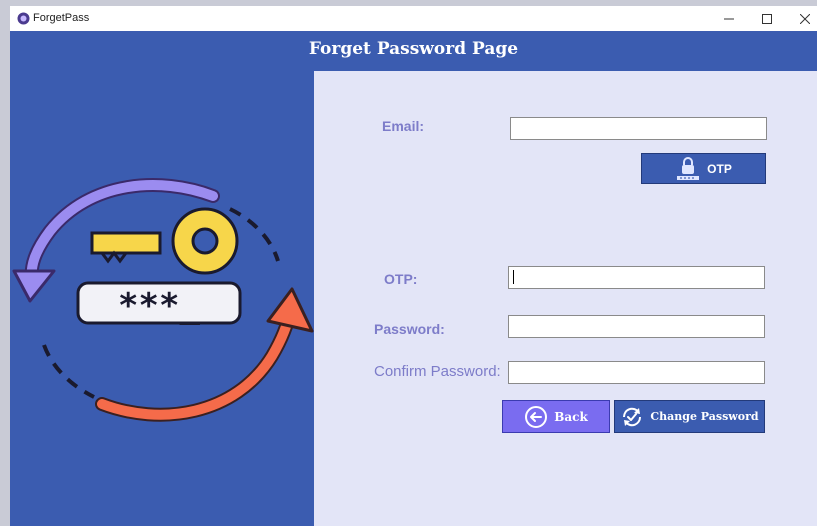 This screenshot has width=817, height=526. I want to click on back-button-label: Back, so click(571, 416).